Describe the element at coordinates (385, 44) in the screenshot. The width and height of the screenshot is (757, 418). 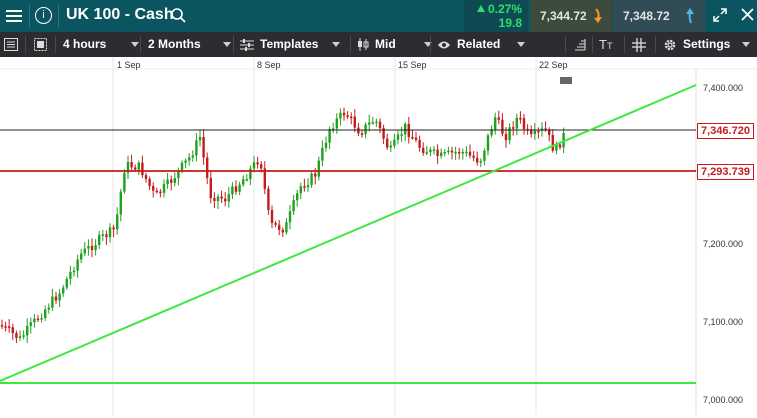
I see `price-type-label: Mid` at that location.